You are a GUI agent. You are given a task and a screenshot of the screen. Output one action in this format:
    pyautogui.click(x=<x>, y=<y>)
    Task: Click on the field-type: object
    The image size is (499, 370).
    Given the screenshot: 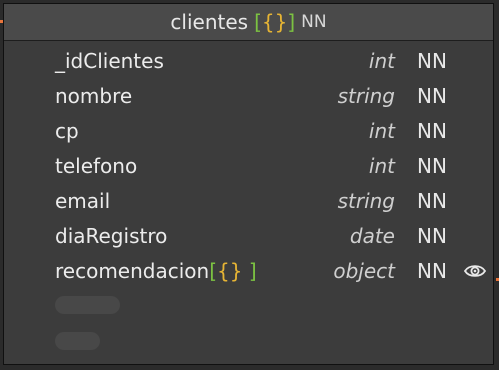 What is the action you would take?
    pyautogui.click(x=364, y=271)
    